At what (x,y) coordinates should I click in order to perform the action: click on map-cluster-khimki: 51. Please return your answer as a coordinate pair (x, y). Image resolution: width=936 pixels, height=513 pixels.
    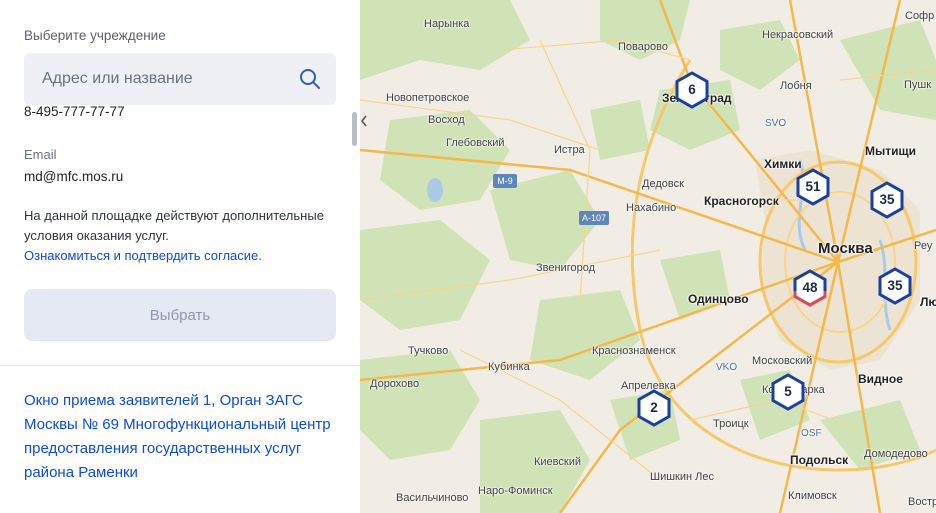
    Looking at the image, I should click on (813, 187).